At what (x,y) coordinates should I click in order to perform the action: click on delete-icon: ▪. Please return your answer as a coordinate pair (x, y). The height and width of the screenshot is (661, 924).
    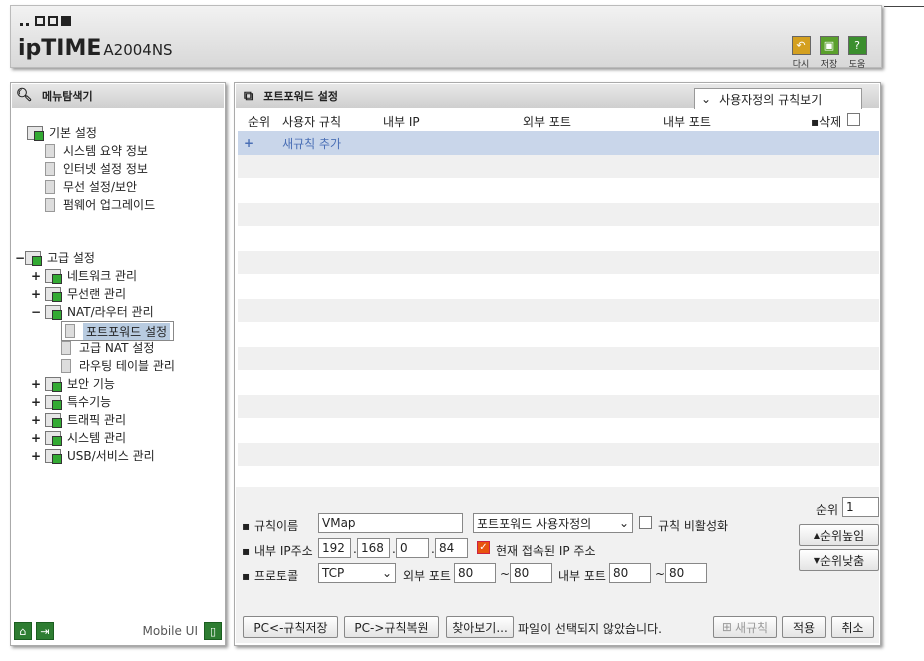
    Looking at the image, I should click on (815, 122).